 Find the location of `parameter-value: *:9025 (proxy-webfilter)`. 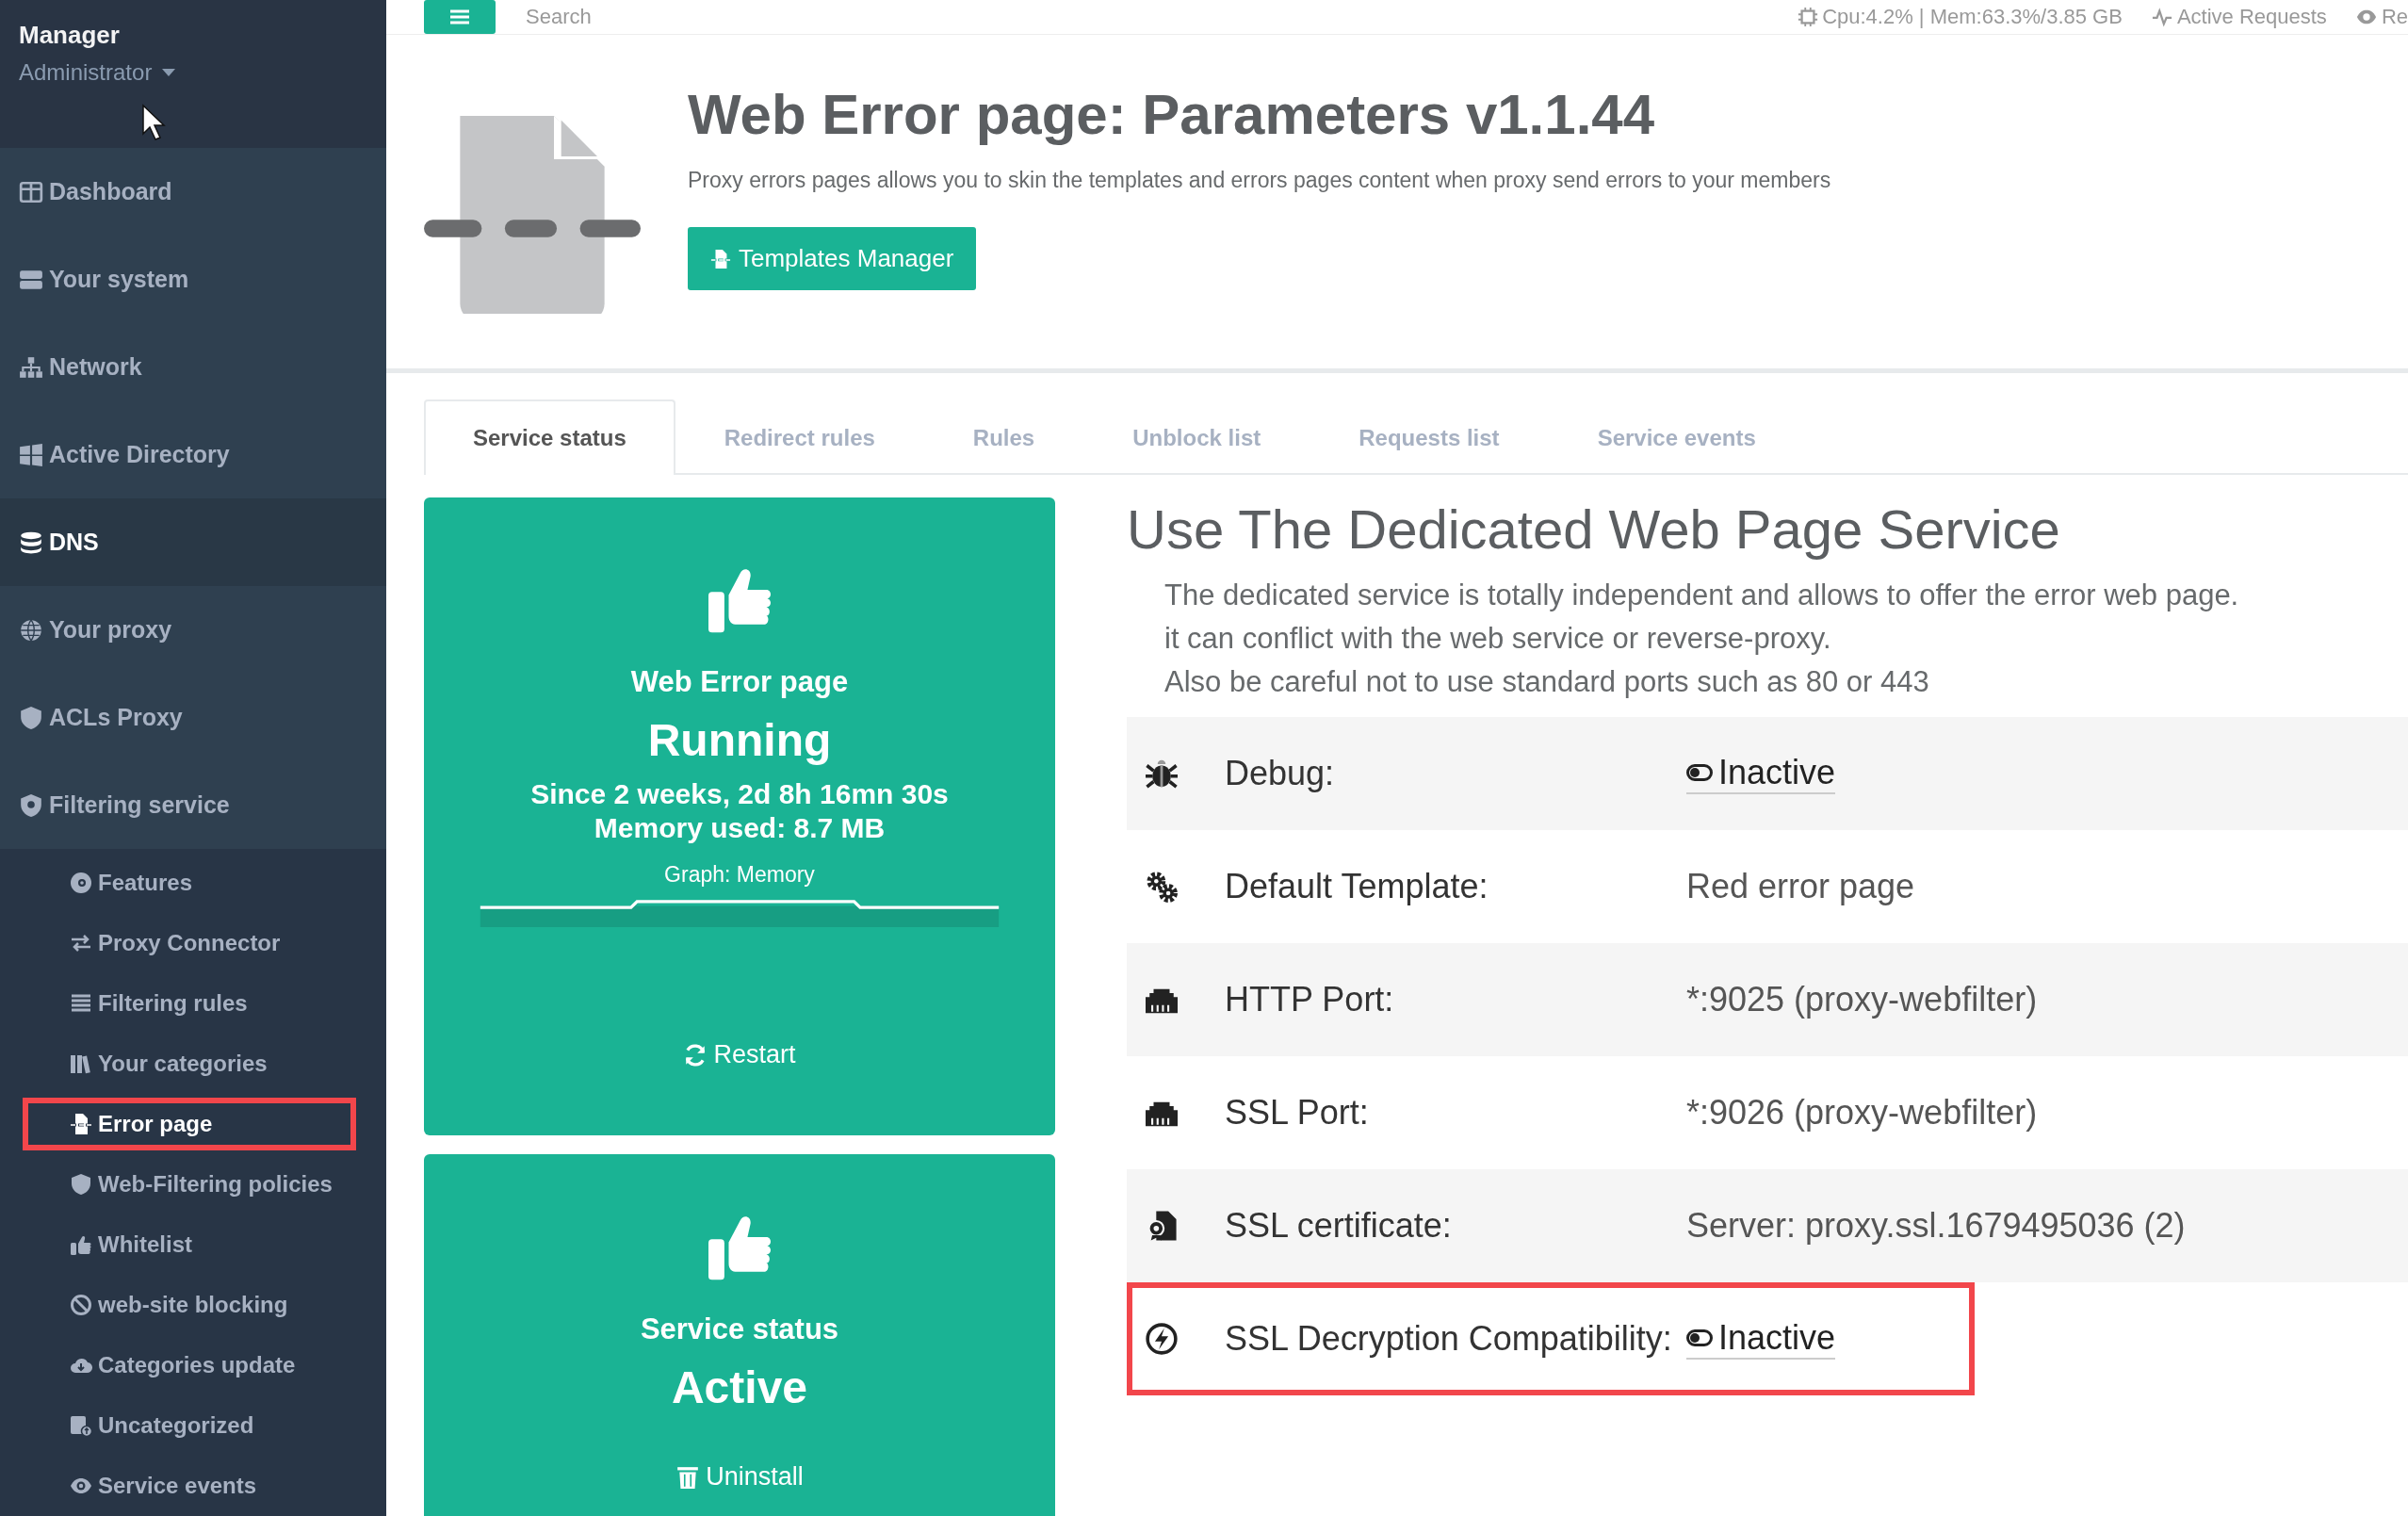

parameter-value: *:9025 (proxy-webfilter) is located at coordinates (1862, 999).